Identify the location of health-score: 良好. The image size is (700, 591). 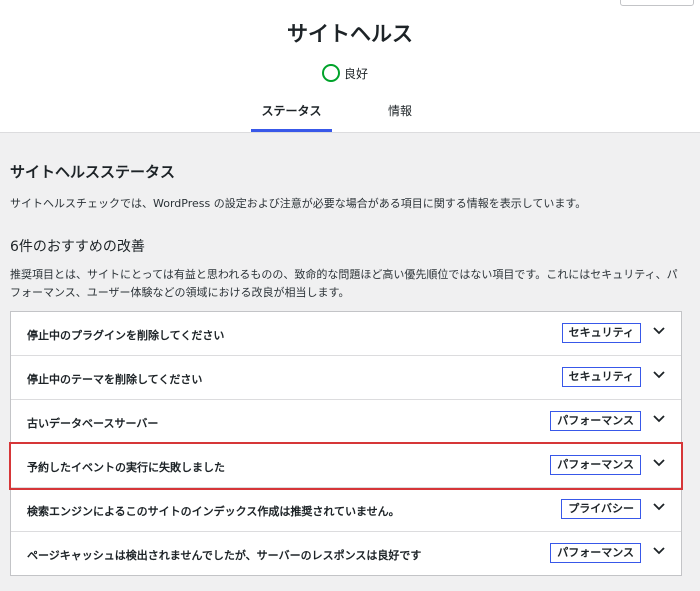
(345, 73).